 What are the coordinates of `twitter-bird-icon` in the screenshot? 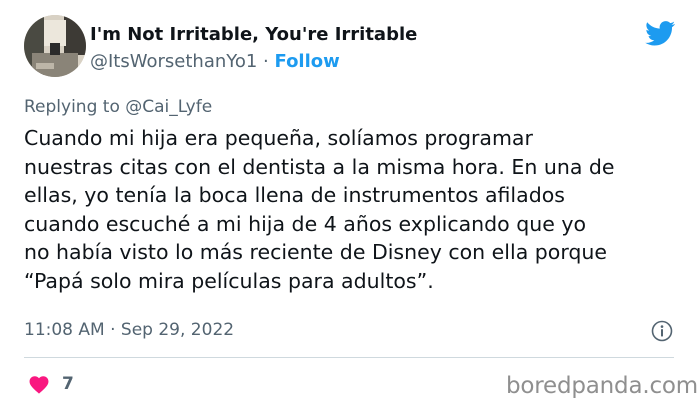 It's located at (660, 33).